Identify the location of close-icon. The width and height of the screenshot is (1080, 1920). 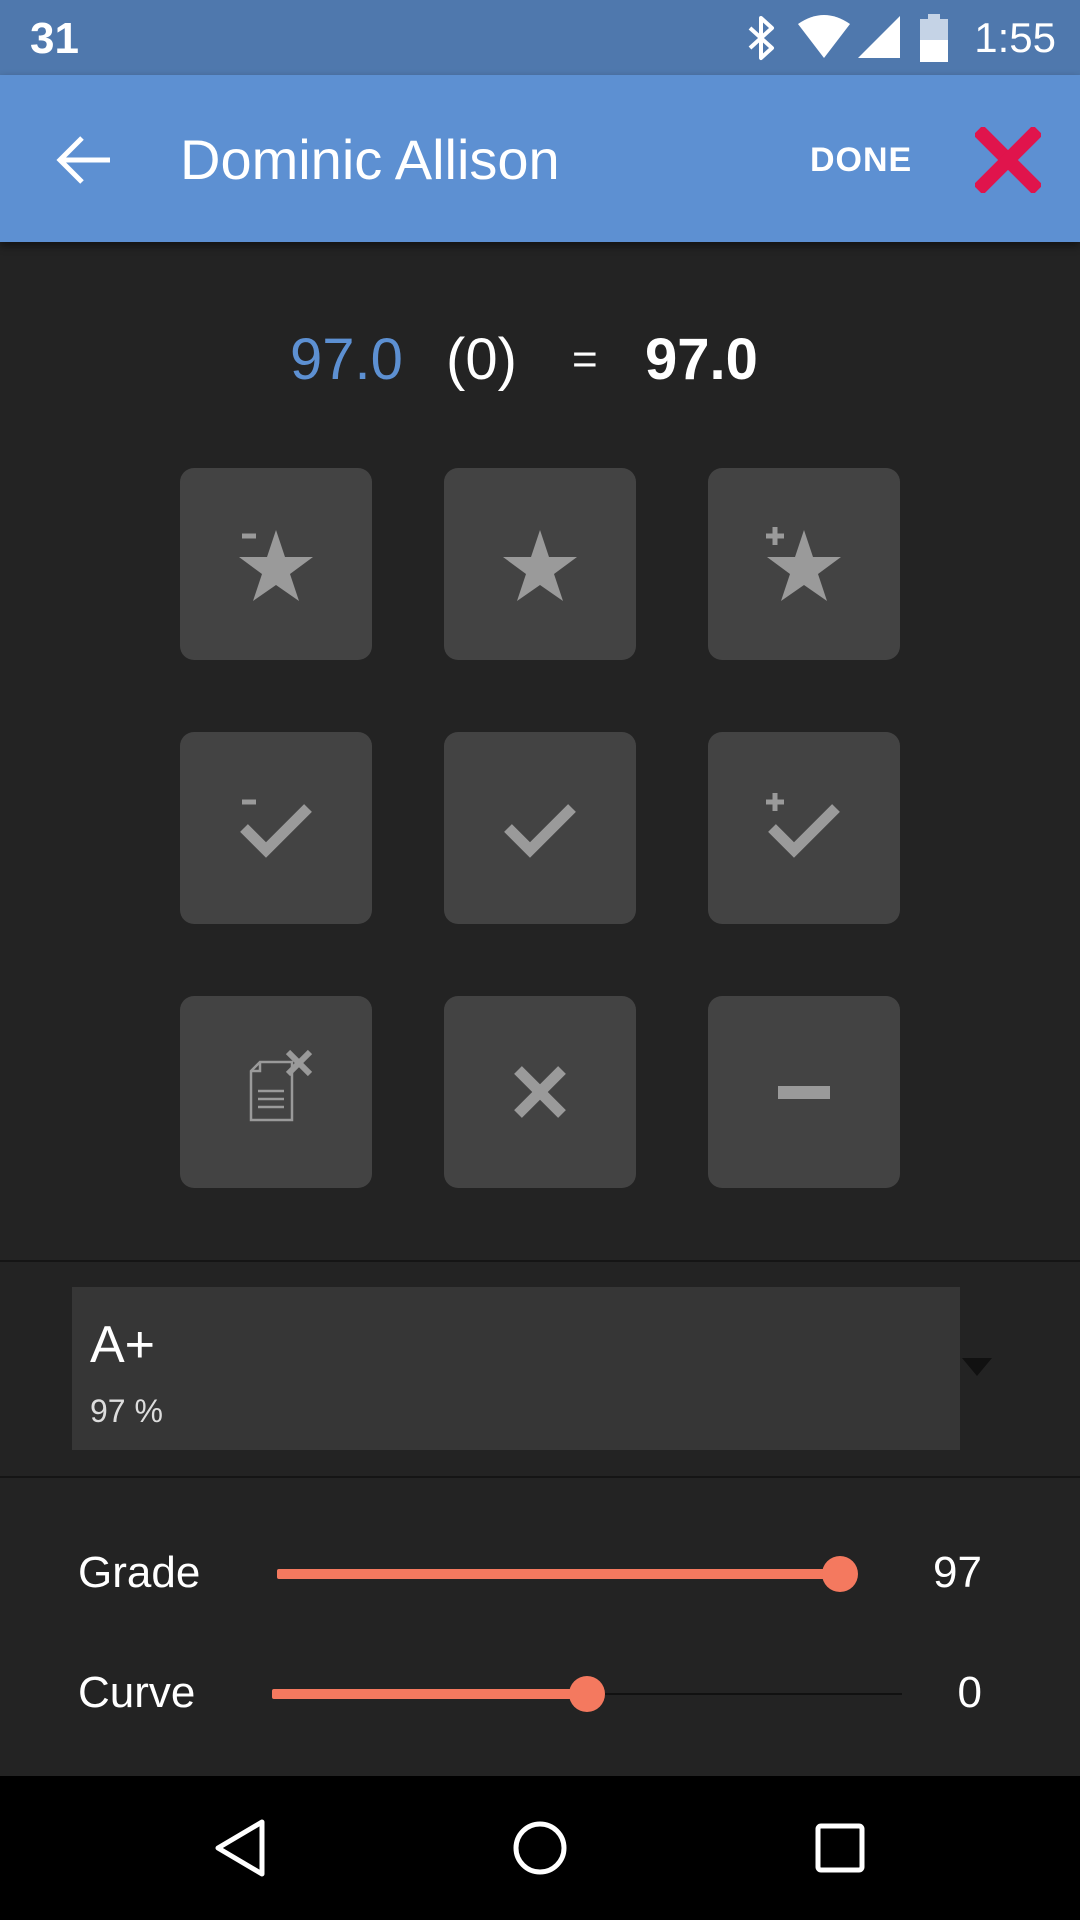
(1008, 160).